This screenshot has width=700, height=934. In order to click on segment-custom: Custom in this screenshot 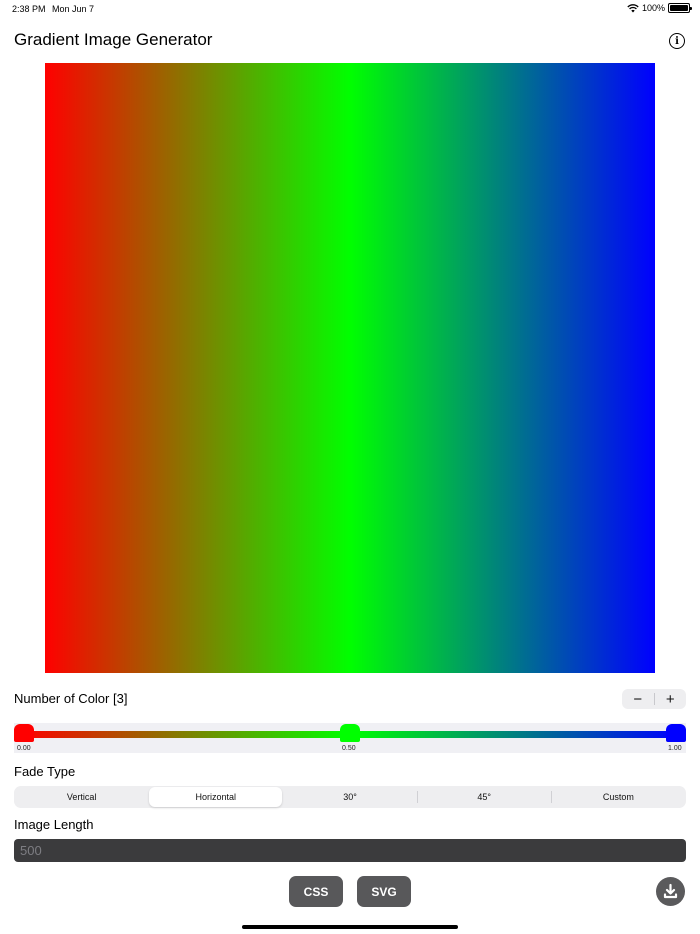, I will do `click(618, 797)`.